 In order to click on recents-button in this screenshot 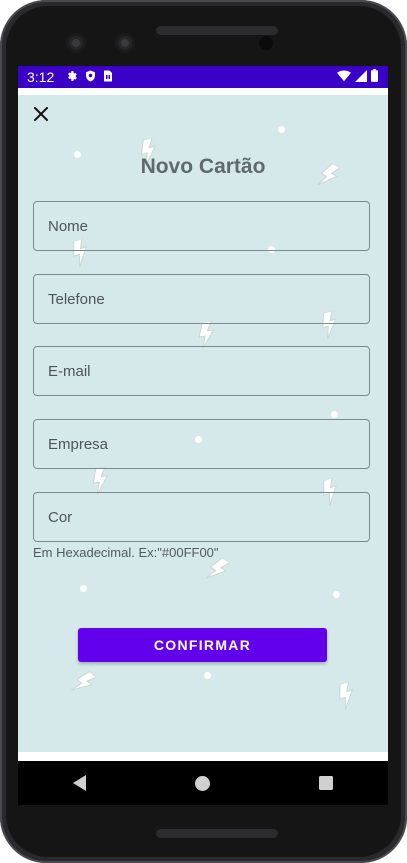, I will do `click(326, 783)`.